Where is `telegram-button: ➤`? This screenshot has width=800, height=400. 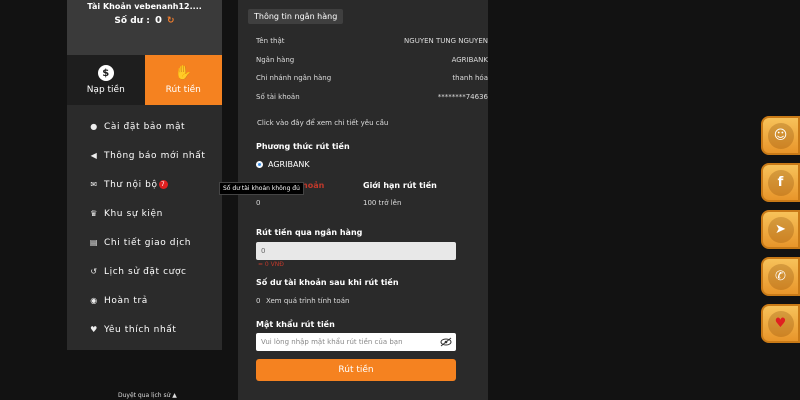
telegram-button: ➤ is located at coordinates (780, 229).